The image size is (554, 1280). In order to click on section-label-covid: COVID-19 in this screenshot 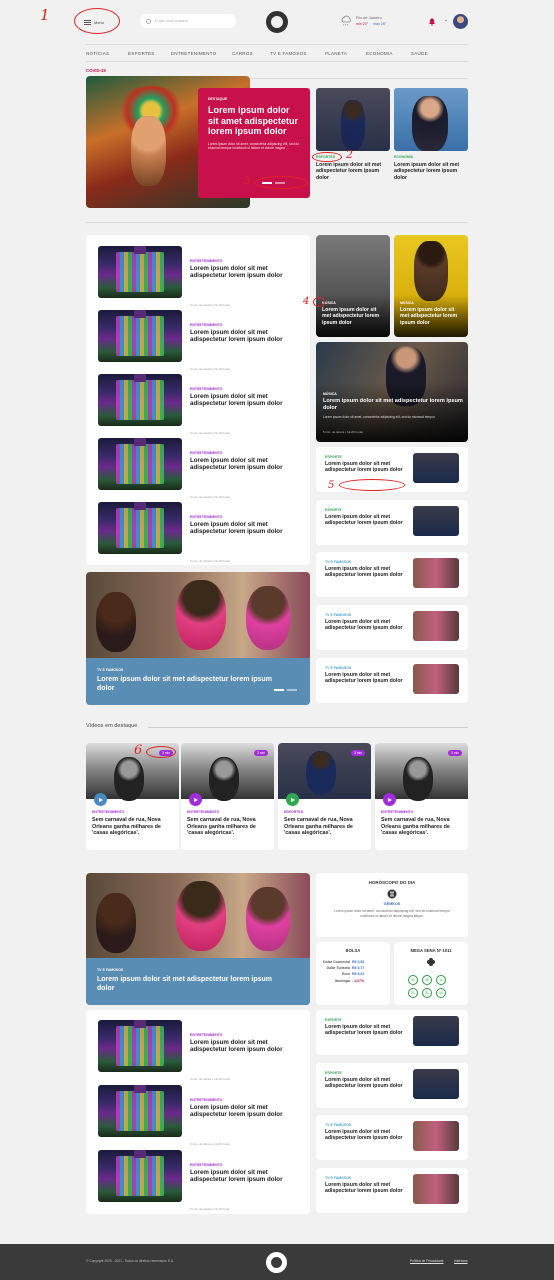, I will do `click(96, 70)`.